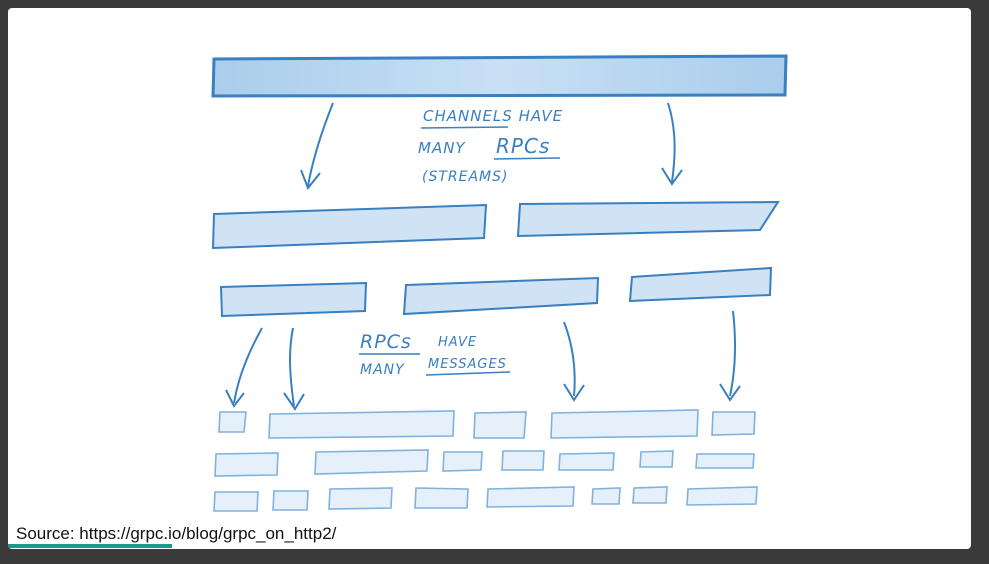 The width and height of the screenshot is (989, 564). Describe the element at coordinates (671, 142) in the screenshot. I see `arrow-right-icon` at that location.